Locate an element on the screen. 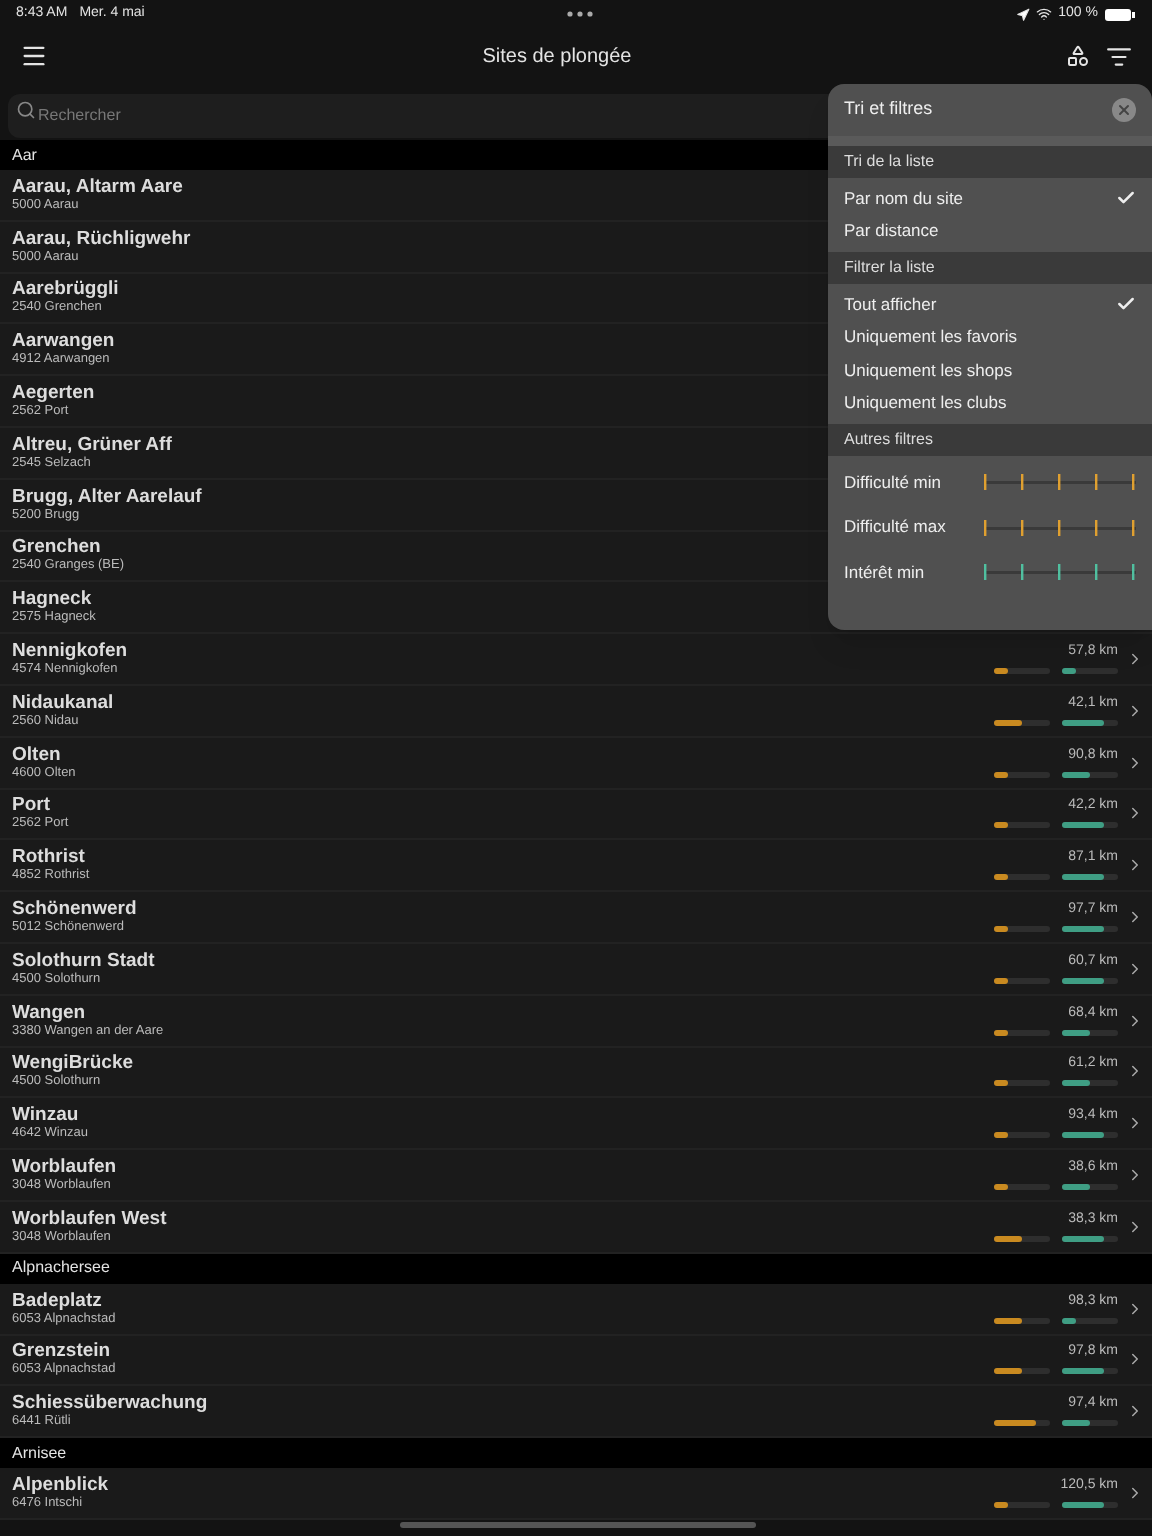  site-name: Alpenblick is located at coordinates (60, 1485).